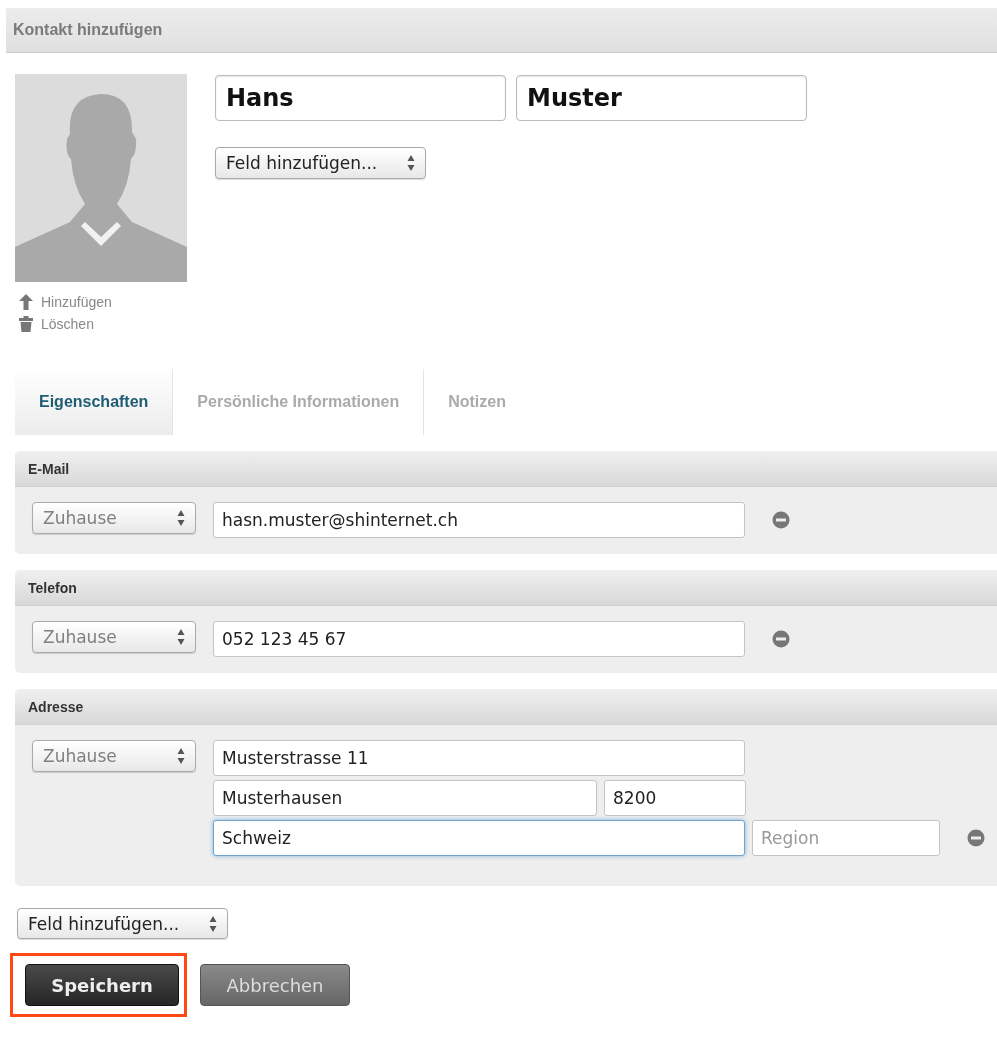  What do you see at coordinates (52, 587) in the screenshot?
I see `section-title: Telefon` at bounding box center [52, 587].